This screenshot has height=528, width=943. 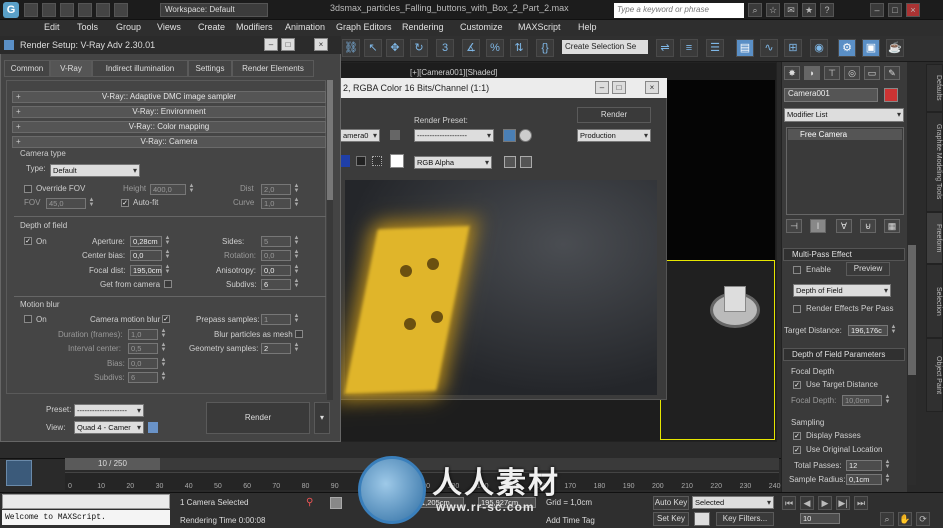 I want to click on target-distance-arrows-icon: ▲ ▼, so click(x=893, y=330).